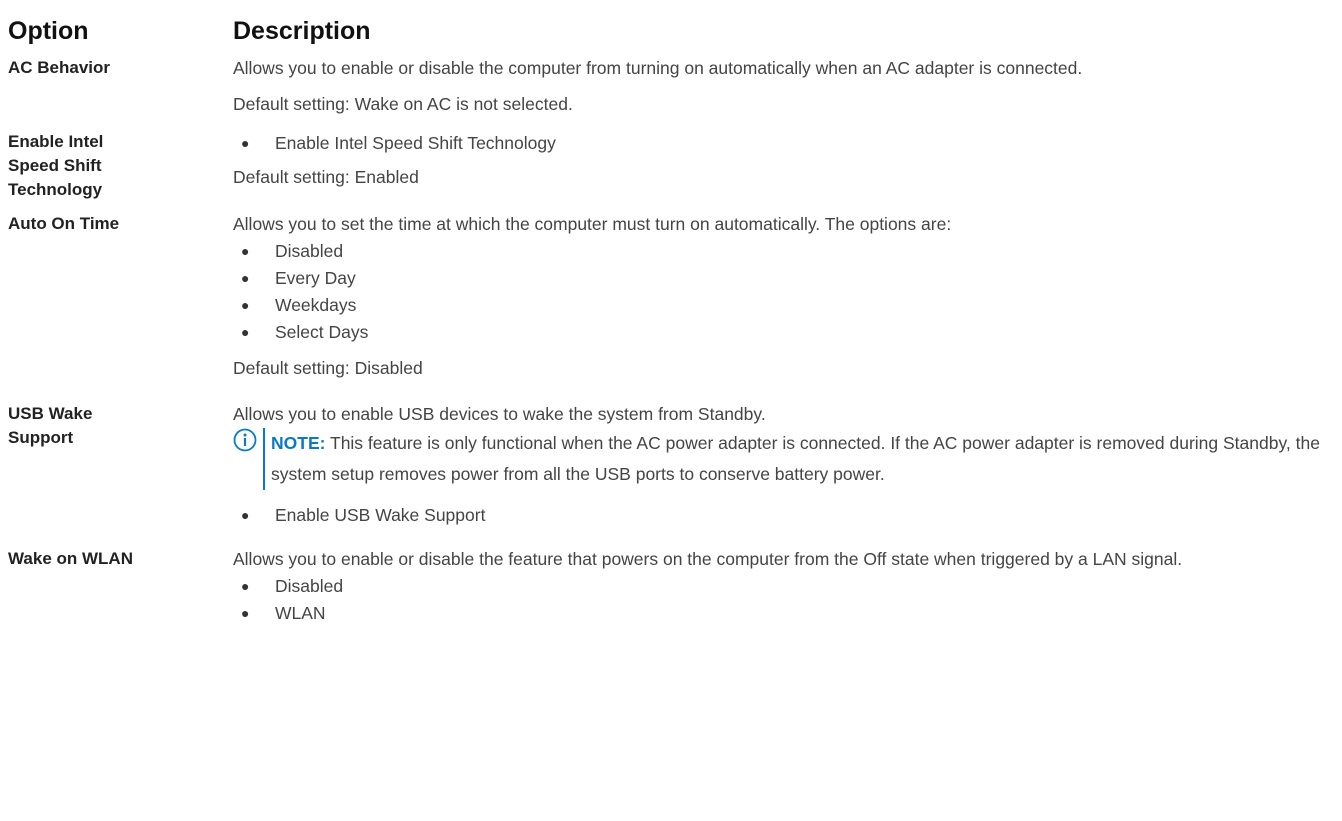 The width and height of the screenshot is (1342, 821). I want to click on option-list: Disabled WLAN, so click(782, 600).